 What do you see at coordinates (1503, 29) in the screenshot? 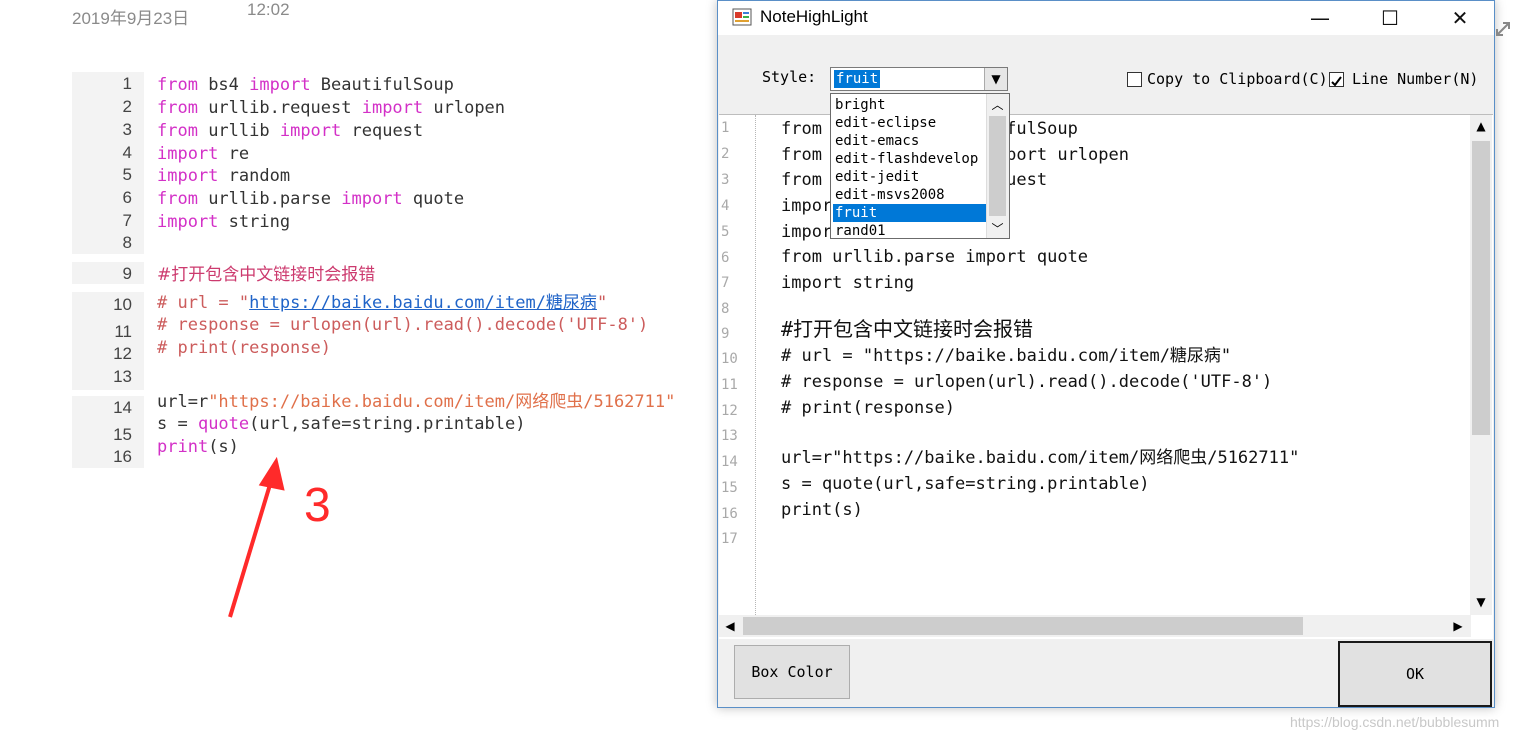
I see `resize-icon` at bounding box center [1503, 29].